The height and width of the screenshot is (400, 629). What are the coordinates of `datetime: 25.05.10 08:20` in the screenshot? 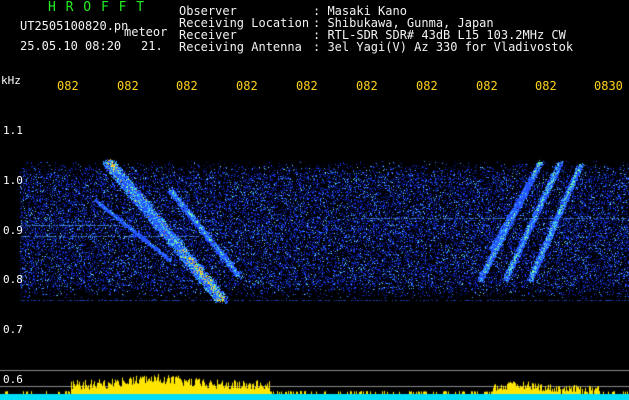 It's located at (71, 46).